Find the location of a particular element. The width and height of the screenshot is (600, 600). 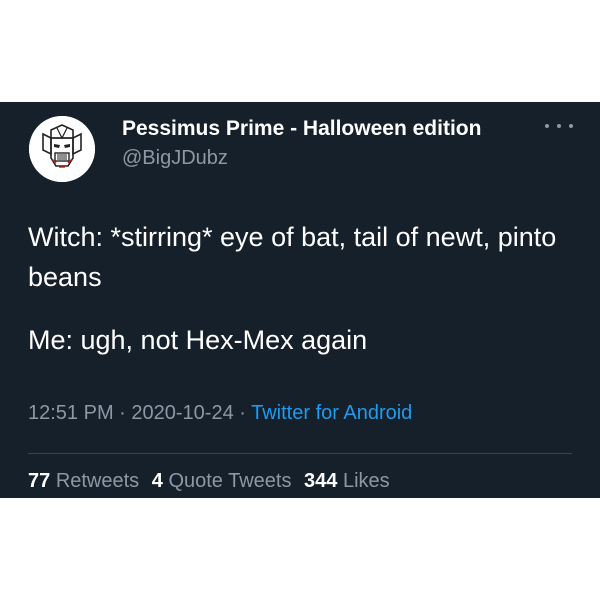

quote-tweets-count: 4 is located at coordinates (157, 481).